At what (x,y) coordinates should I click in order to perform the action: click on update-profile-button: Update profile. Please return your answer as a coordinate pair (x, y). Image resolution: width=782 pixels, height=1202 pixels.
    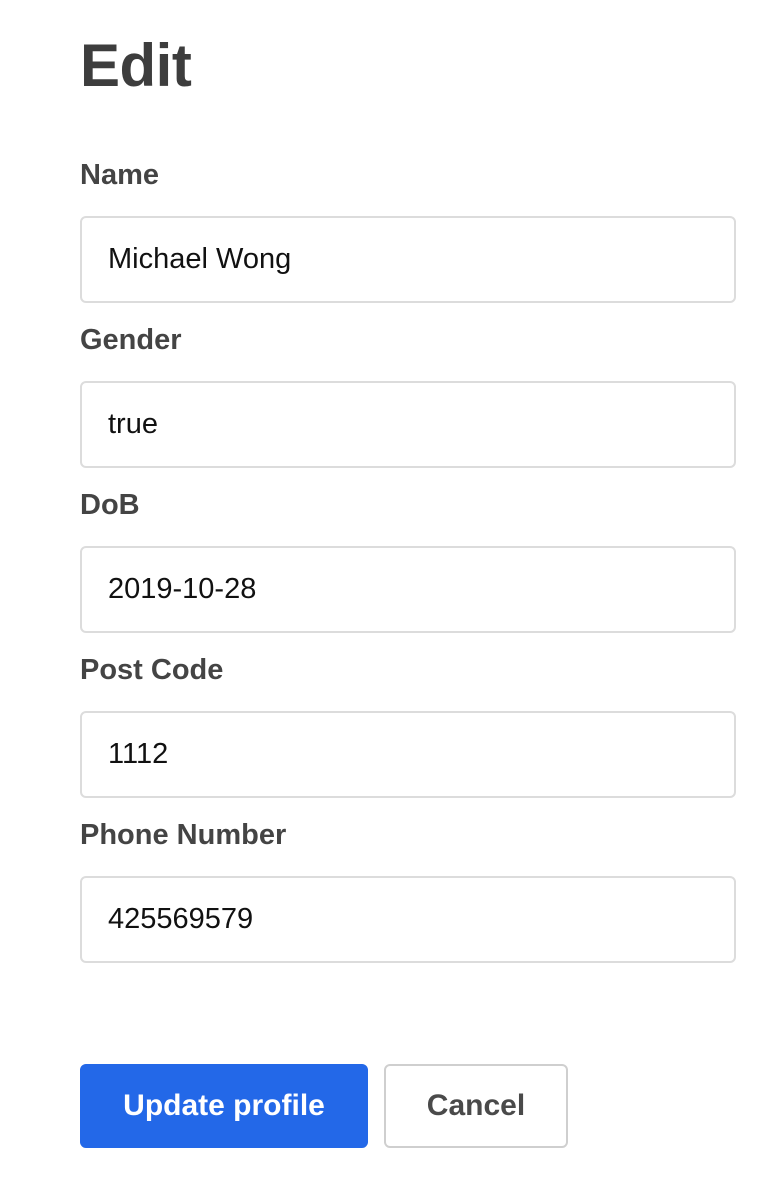
    Looking at the image, I should click on (224, 1106).